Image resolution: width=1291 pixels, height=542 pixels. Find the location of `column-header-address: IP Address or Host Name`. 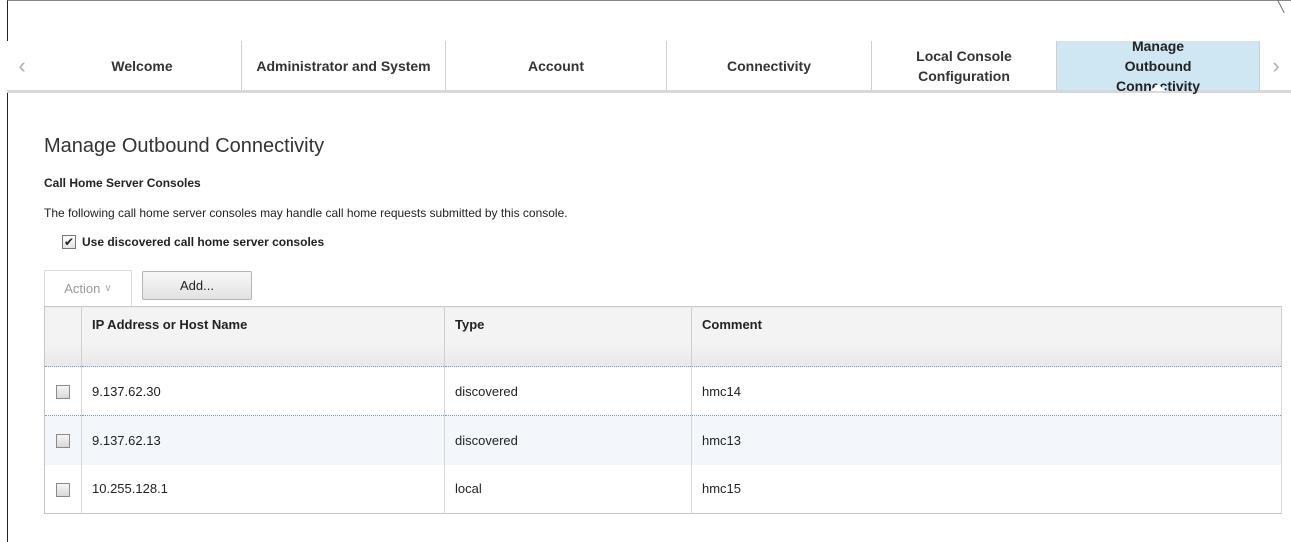

column-header-address: IP Address or Host Name is located at coordinates (263, 336).